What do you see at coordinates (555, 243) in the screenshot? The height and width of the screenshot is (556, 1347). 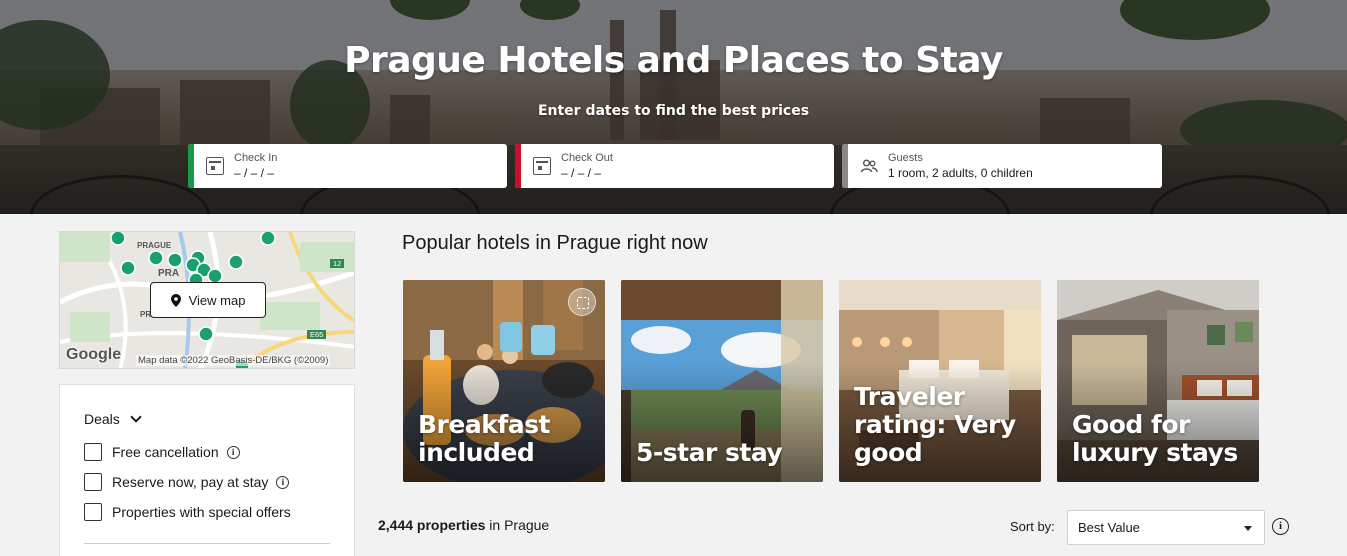 I see `popular-heading: Popular hotels in Prague right now` at bounding box center [555, 243].